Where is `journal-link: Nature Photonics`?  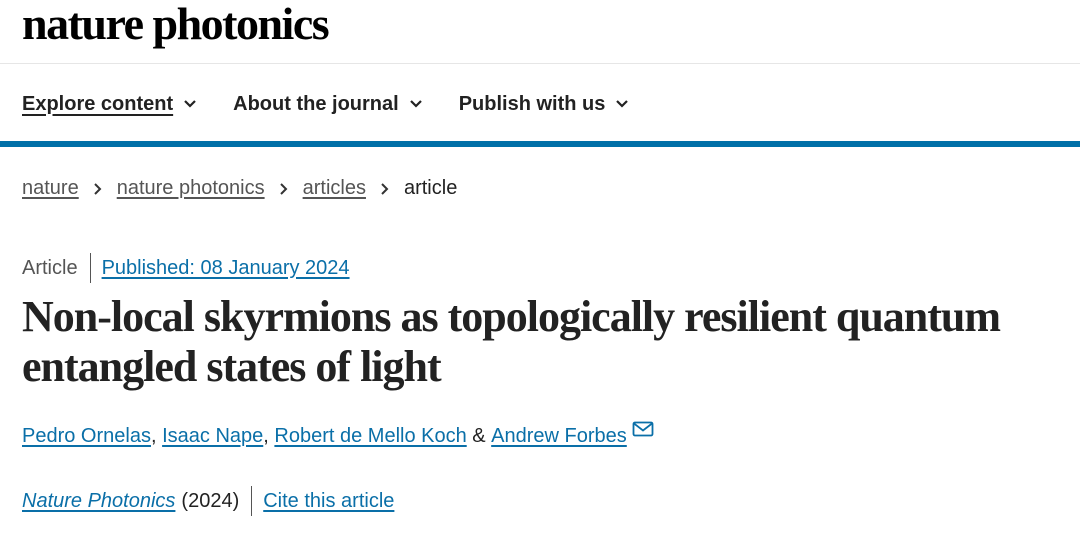 journal-link: Nature Photonics is located at coordinates (98, 501).